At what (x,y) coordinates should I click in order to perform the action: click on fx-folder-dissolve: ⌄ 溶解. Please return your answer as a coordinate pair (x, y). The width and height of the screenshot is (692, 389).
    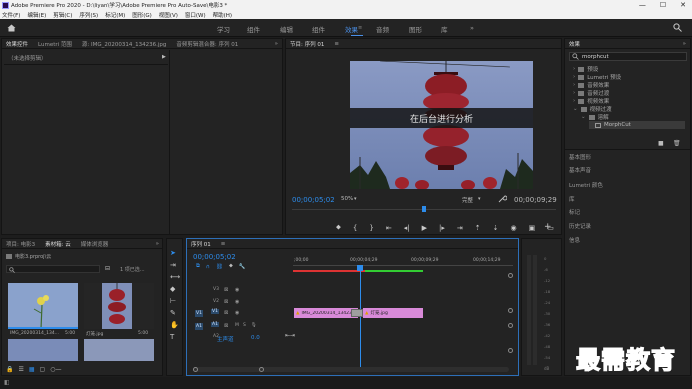
    Looking at the image, I should click on (595, 117).